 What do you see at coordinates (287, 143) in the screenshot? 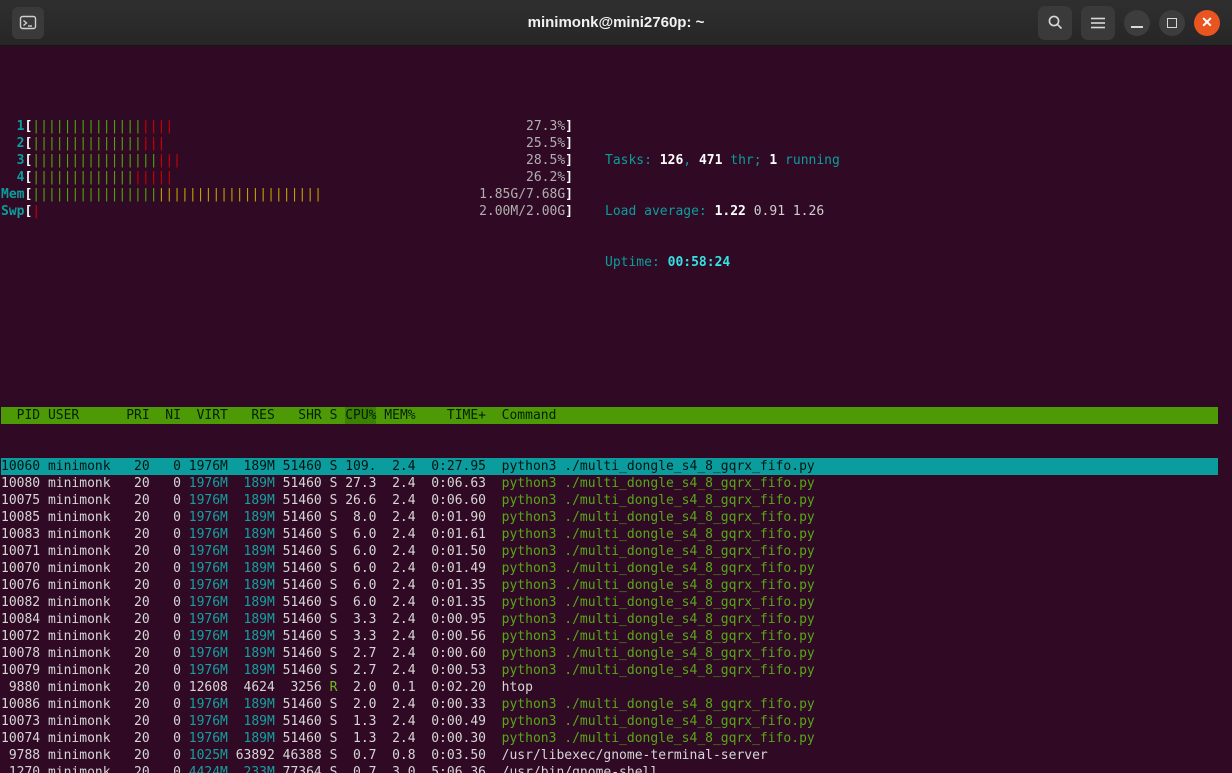
I see `meter-2: 2[||||||||||||||||| 25.5%]` at bounding box center [287, 143].